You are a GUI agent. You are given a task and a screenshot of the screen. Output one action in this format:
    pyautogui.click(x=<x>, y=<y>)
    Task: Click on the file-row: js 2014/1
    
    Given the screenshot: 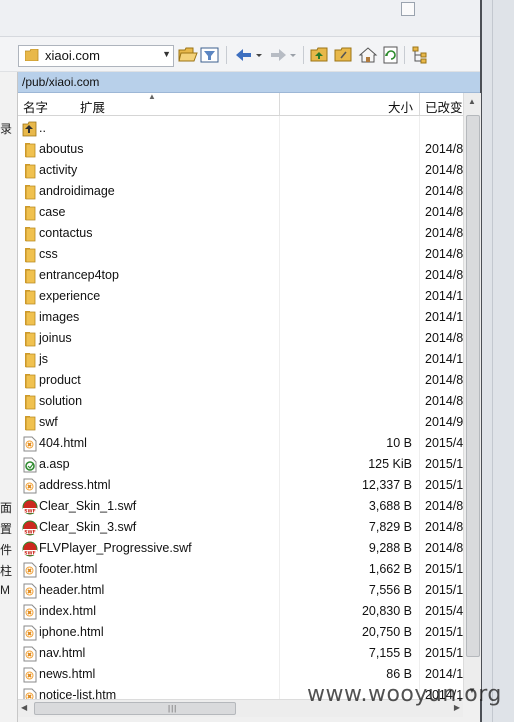 What is the action you would take?
    pyautogui.click(x=240, y=359)
    